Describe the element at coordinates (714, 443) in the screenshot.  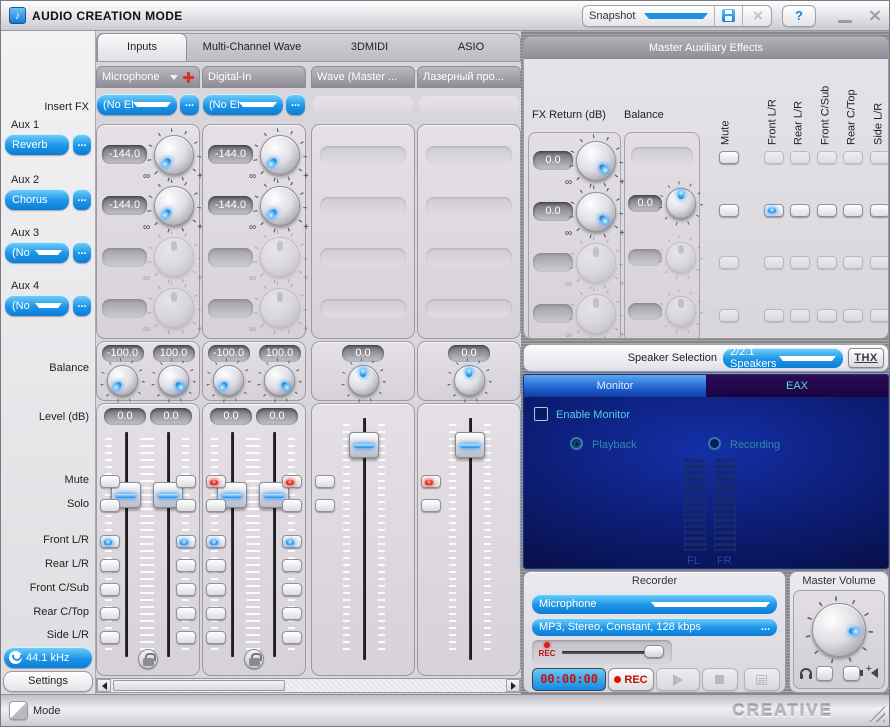
I see `recording-radio` at that location.